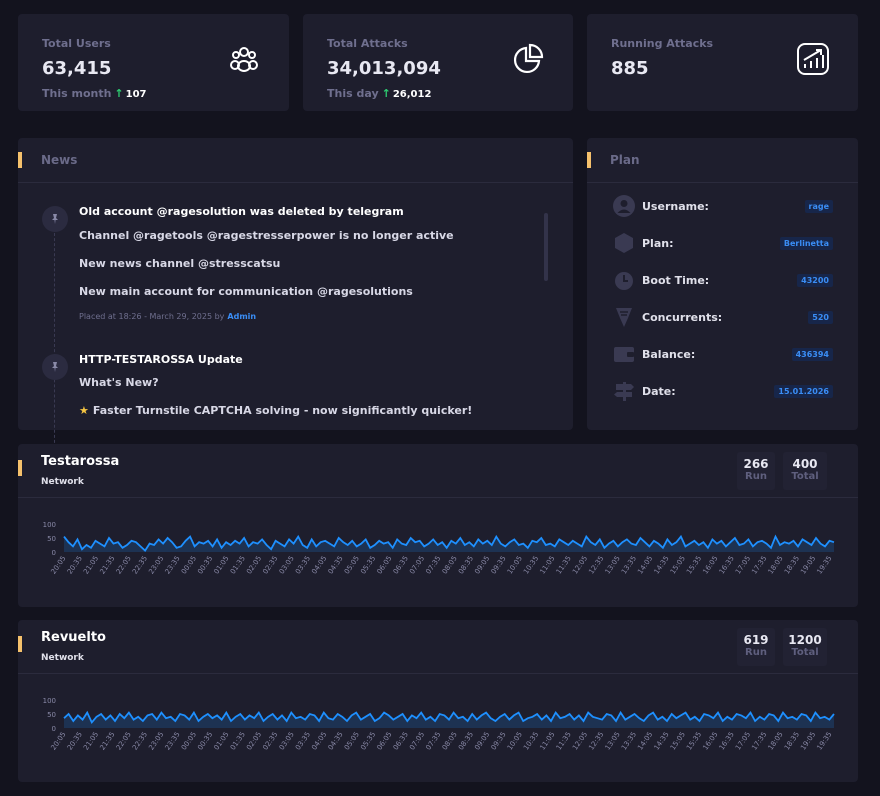 The width and height of the screenshot is (880, 796). Describe the element at coordinates (55, 367) in the screenshot. I see `pin-icon` at that location.